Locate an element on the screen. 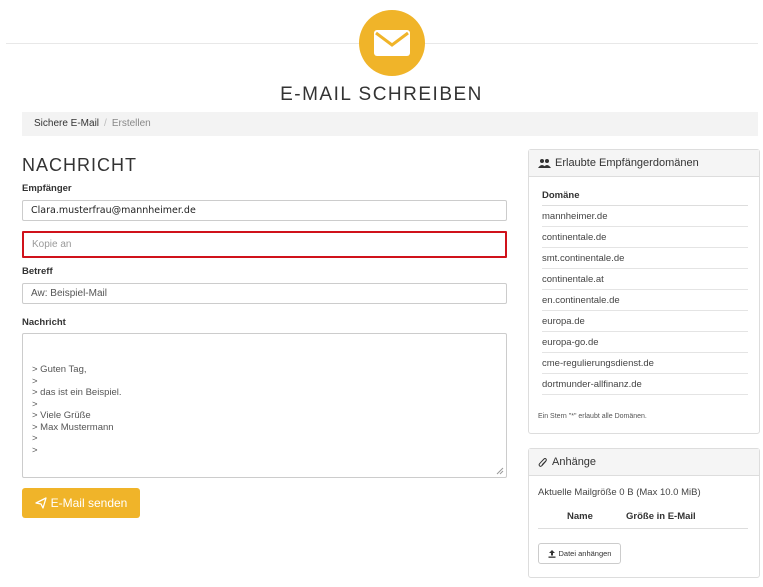 The width and height of the screenshot is (763, 587). message-line: > Max Mustermann is located at coordinates (73, 427).